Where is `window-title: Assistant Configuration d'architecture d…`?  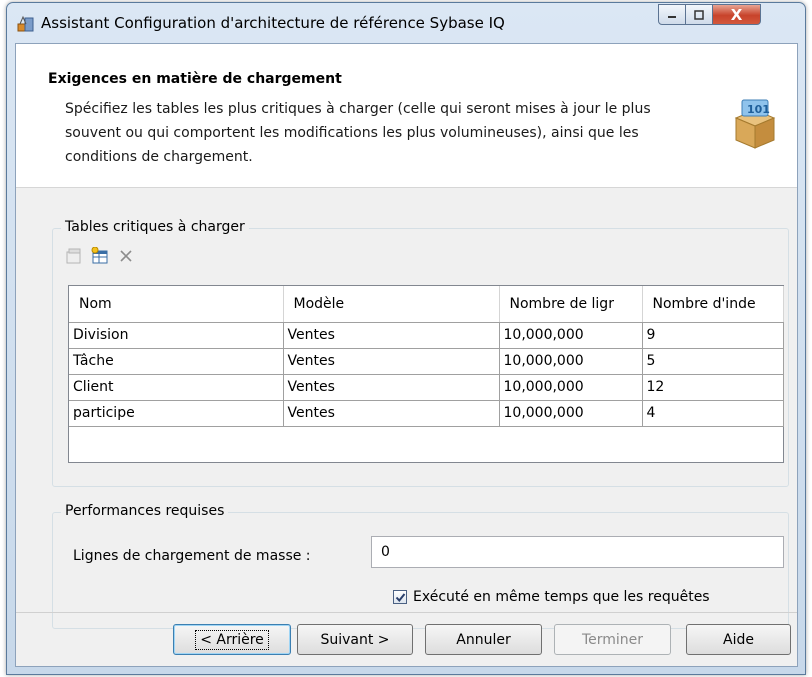 window-title: Assistant Configuration d'architecture d… is located at coordinates (273, 23).